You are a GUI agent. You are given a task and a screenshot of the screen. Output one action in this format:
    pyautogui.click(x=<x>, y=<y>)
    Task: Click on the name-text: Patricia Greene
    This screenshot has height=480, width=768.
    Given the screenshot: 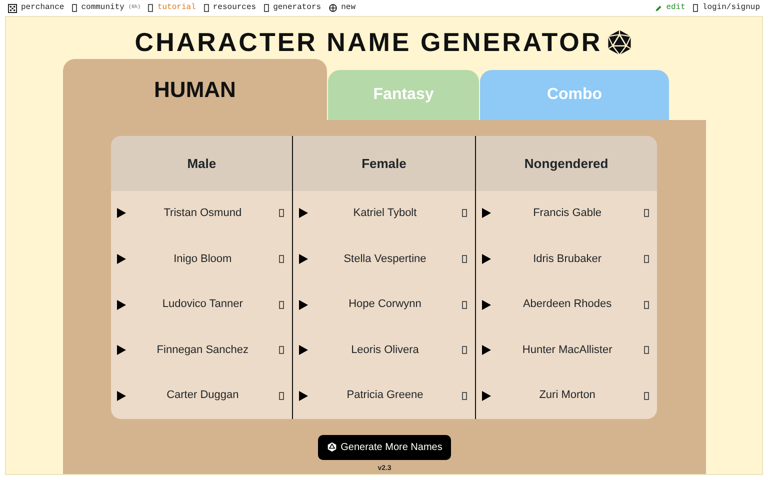 What is the action you would take?
    pyautogui.click(x=385, y=396)
    